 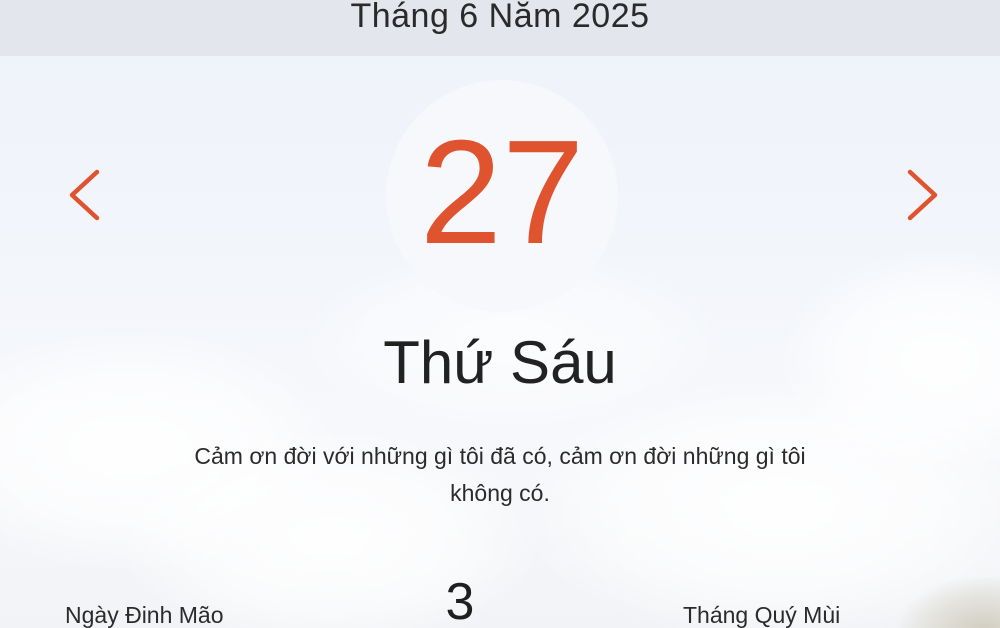 I want to click on month-year-title: Tháng 6 Năm 2025, so click(x=500, y=17).